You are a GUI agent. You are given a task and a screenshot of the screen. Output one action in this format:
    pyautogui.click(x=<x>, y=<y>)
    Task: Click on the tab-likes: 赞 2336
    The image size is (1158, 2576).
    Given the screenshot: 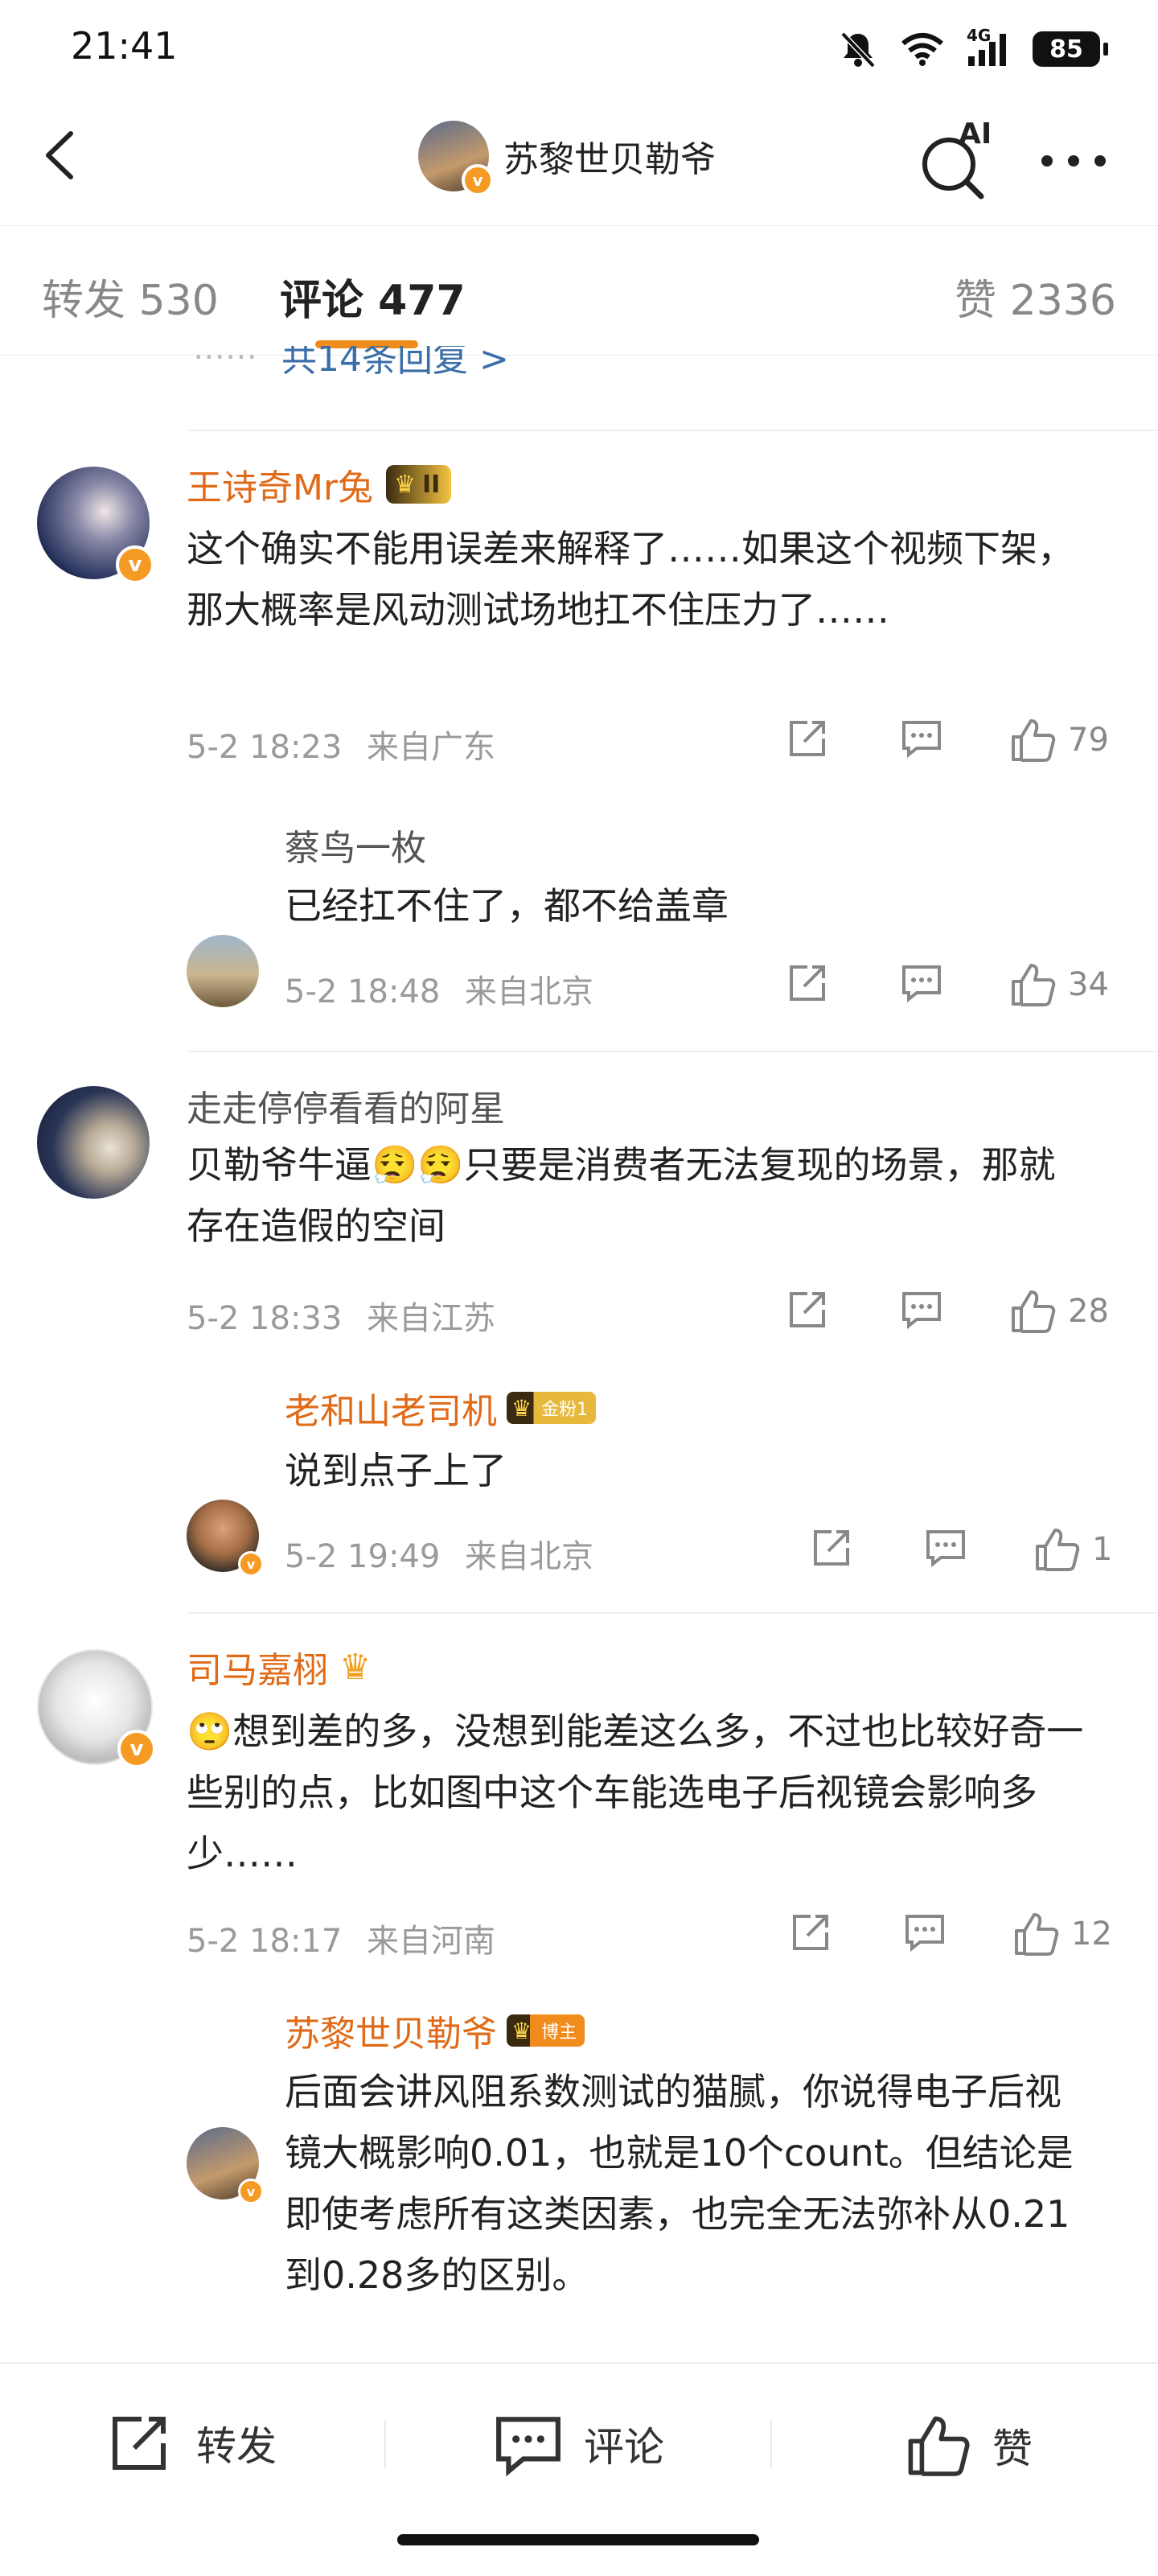 What is the action you would take?
    pyautogui.click(x=1035, y=296)
    